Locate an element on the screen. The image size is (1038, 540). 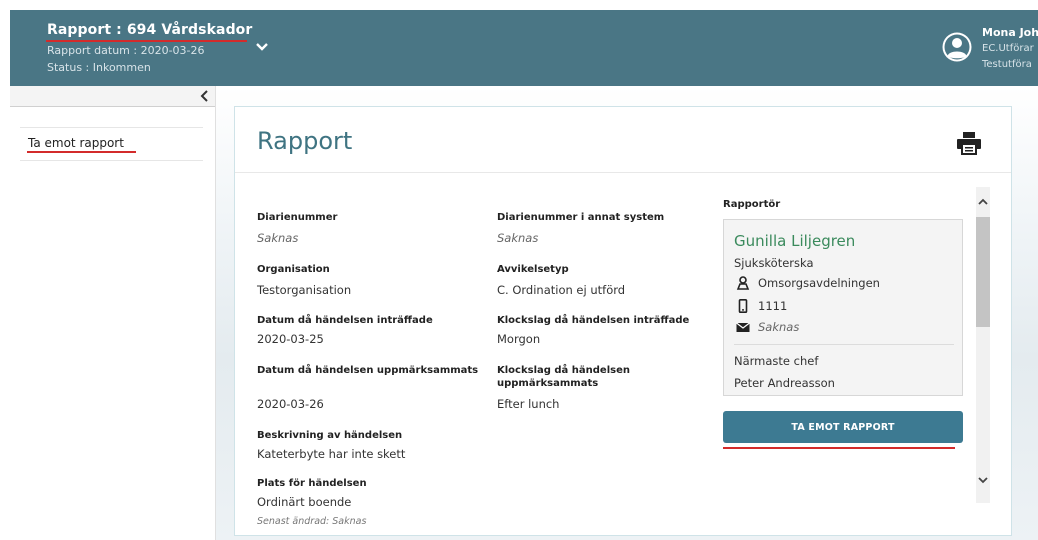
field-label-diarienummer: Diarienummer is located at coordinates (297, 217).